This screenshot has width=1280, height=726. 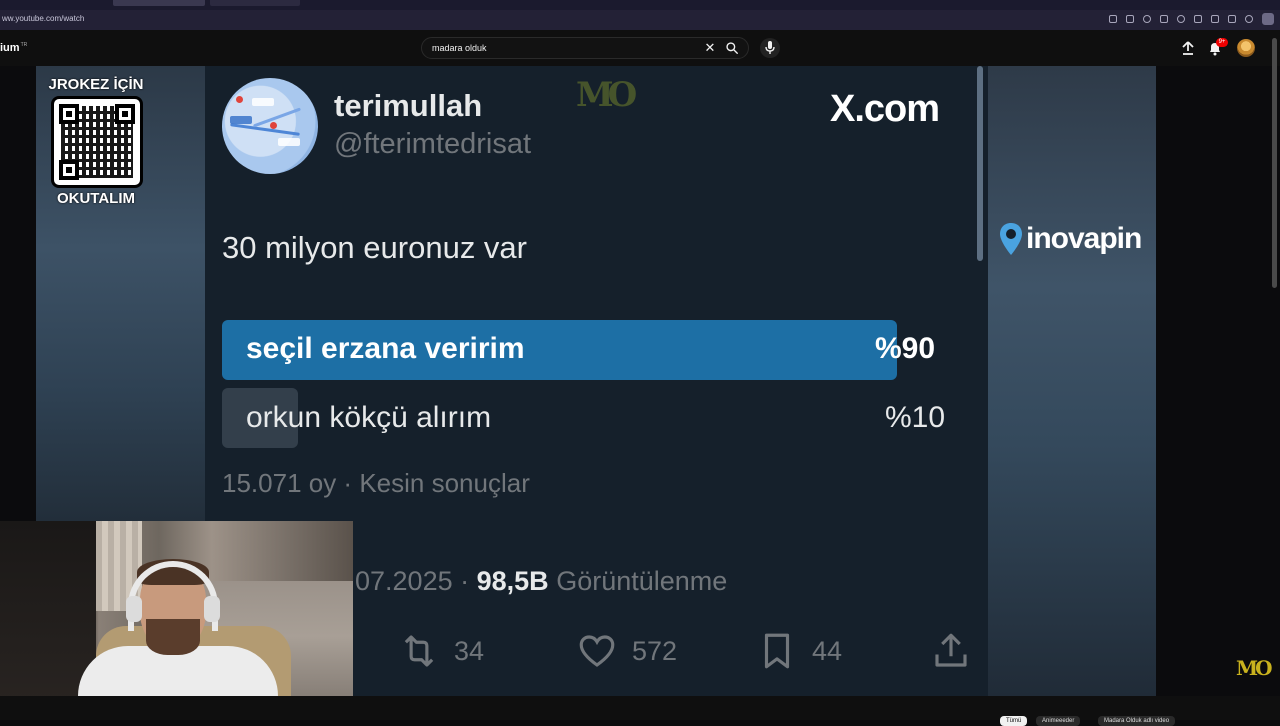 I want to click on sponsor-logo: inovapin, so click(x=1070, y=239).